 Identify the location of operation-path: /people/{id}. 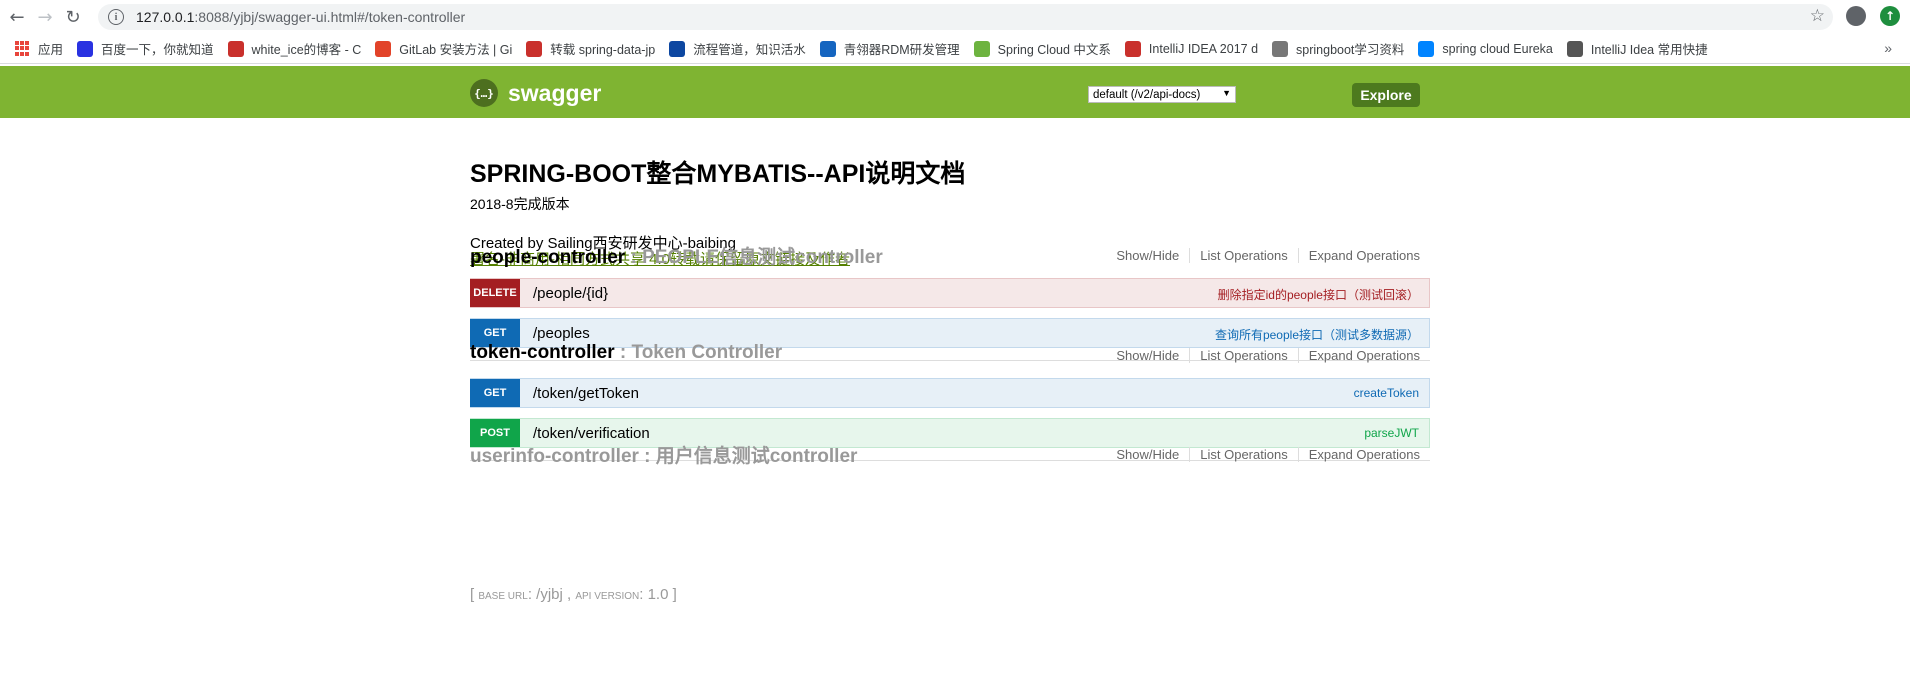
(570, 293).